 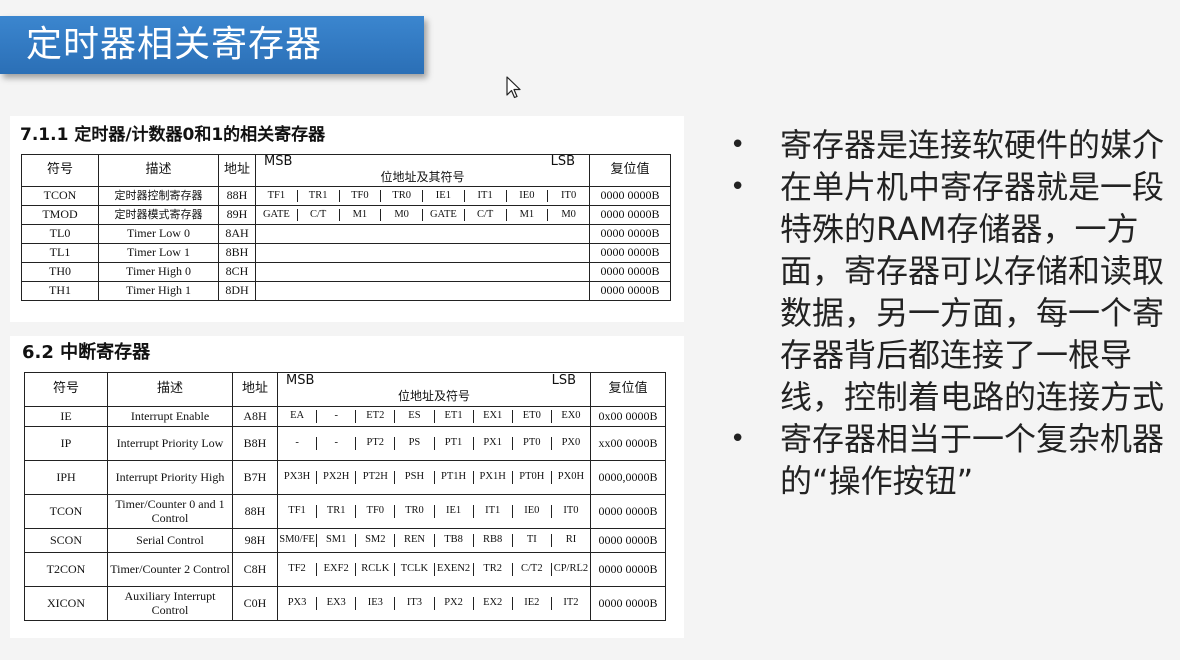 I want to click on msb-label: MSB, so click(x=300, y=380).